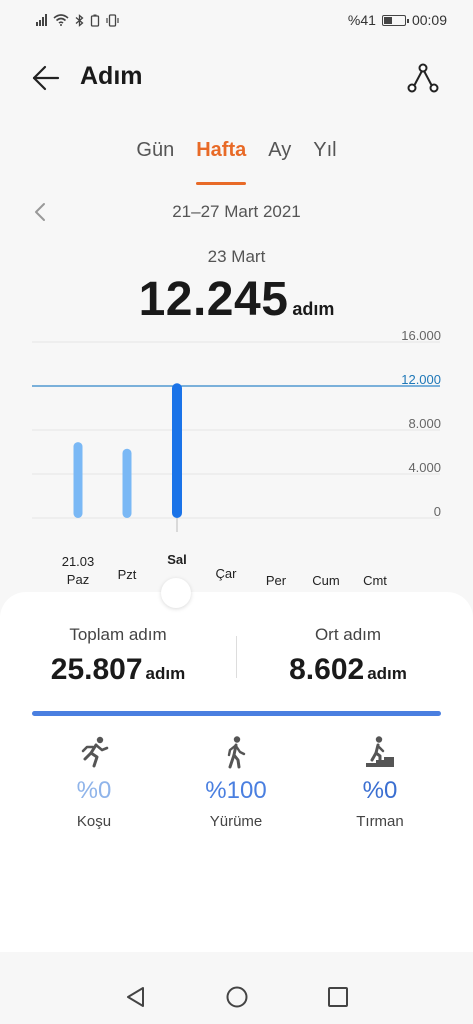 The height and width of the screenshot is (1024, 473). What do you see at coordinates (437, 511) in the screenshot?
I see `y-tick-label: 0` at bounding box center [437, 511].